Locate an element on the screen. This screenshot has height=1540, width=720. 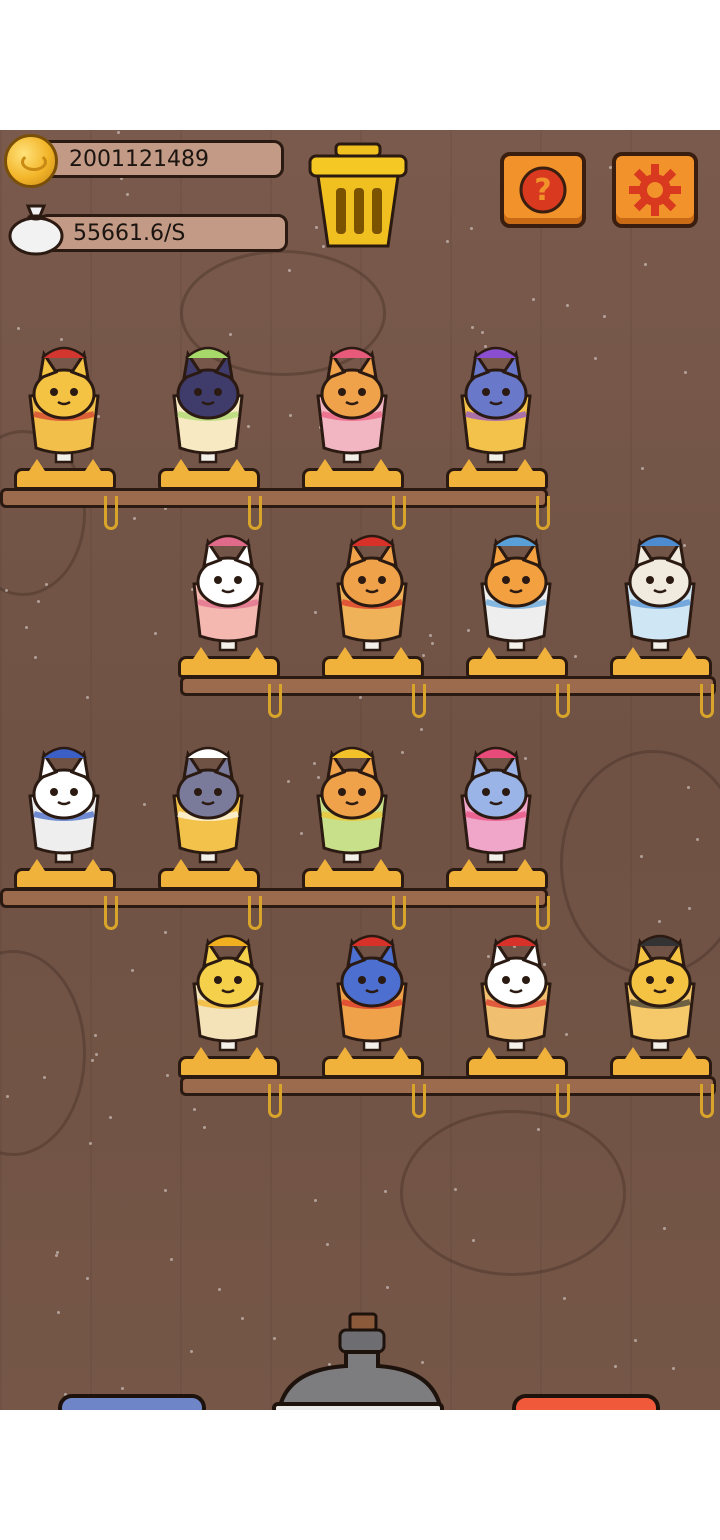
coin-counter: 2001121489 is located at coordinates (161, 159).